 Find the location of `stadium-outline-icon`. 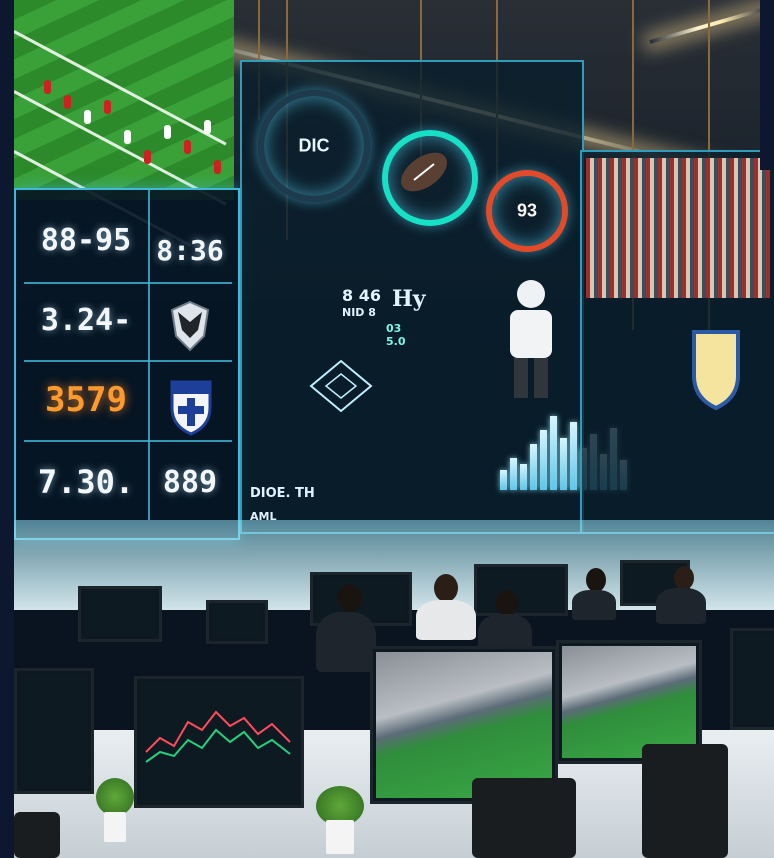

stadium-outline-icon is located at coordinates (341, 386).